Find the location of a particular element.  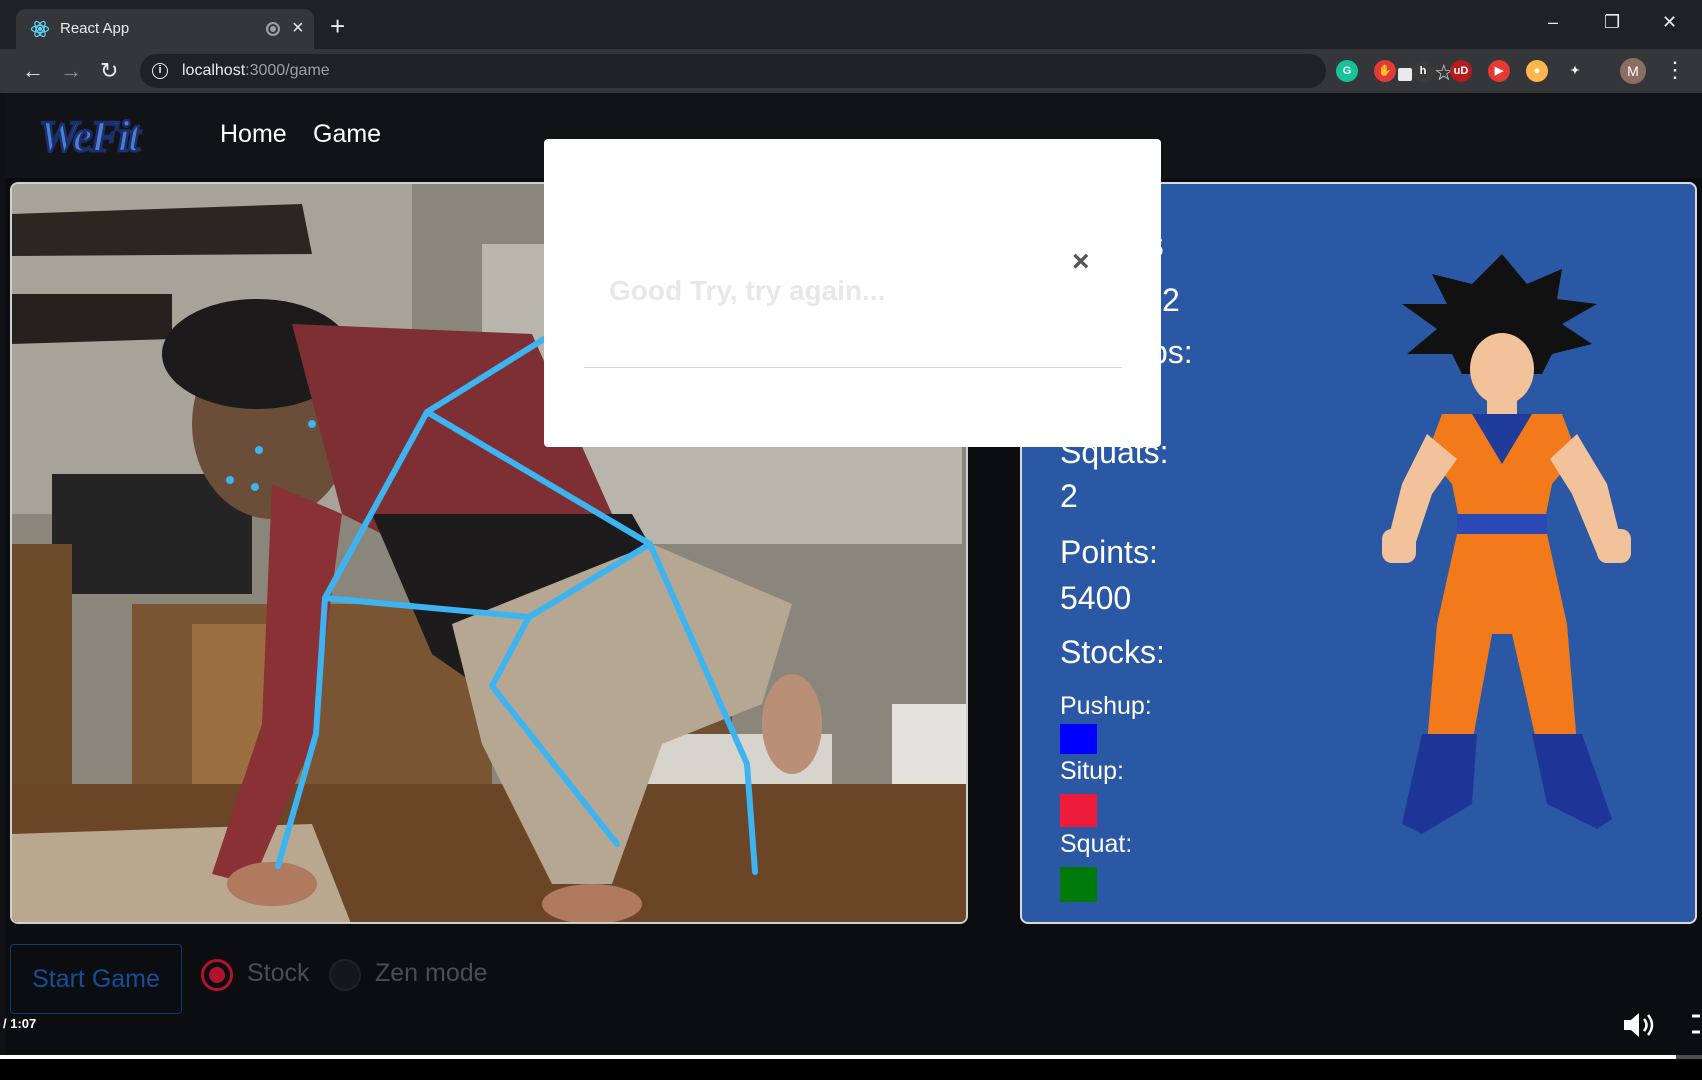

character-illustration is located at coordinates (1506, 544).